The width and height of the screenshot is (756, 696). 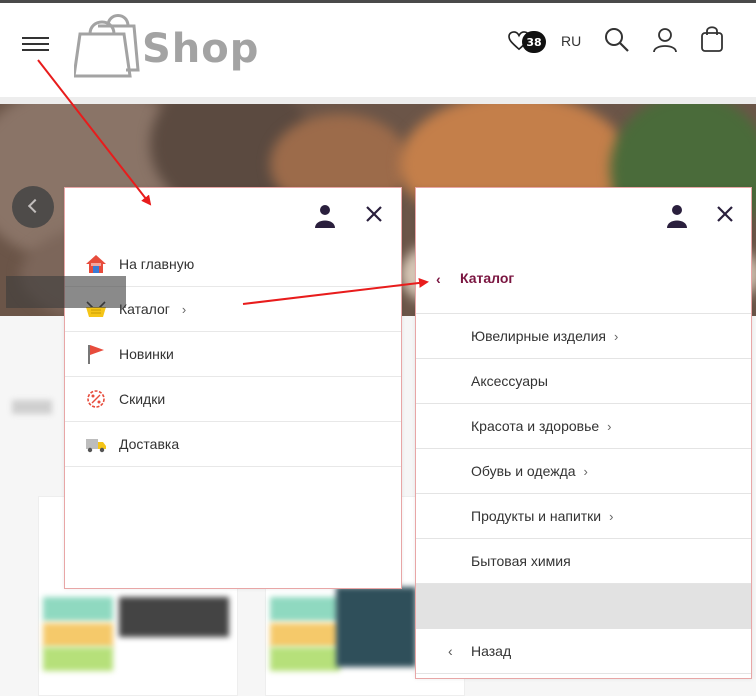 What do you see at coordinates (617, 40) in the screenshot?
I see `search-icon` at bounding box center [617, 40].